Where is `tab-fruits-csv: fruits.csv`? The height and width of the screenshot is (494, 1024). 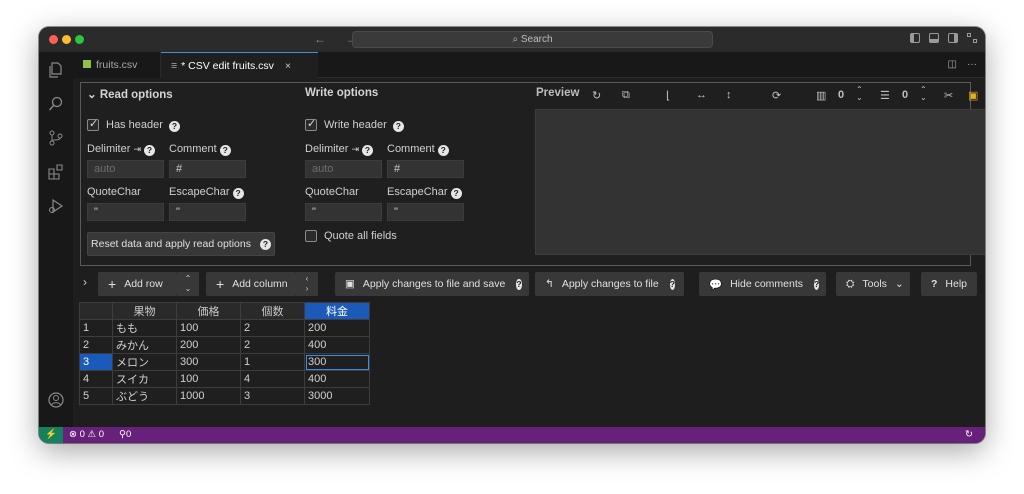
tab-fruits-csv: fruits.csv is located at coordinates (117, 65).